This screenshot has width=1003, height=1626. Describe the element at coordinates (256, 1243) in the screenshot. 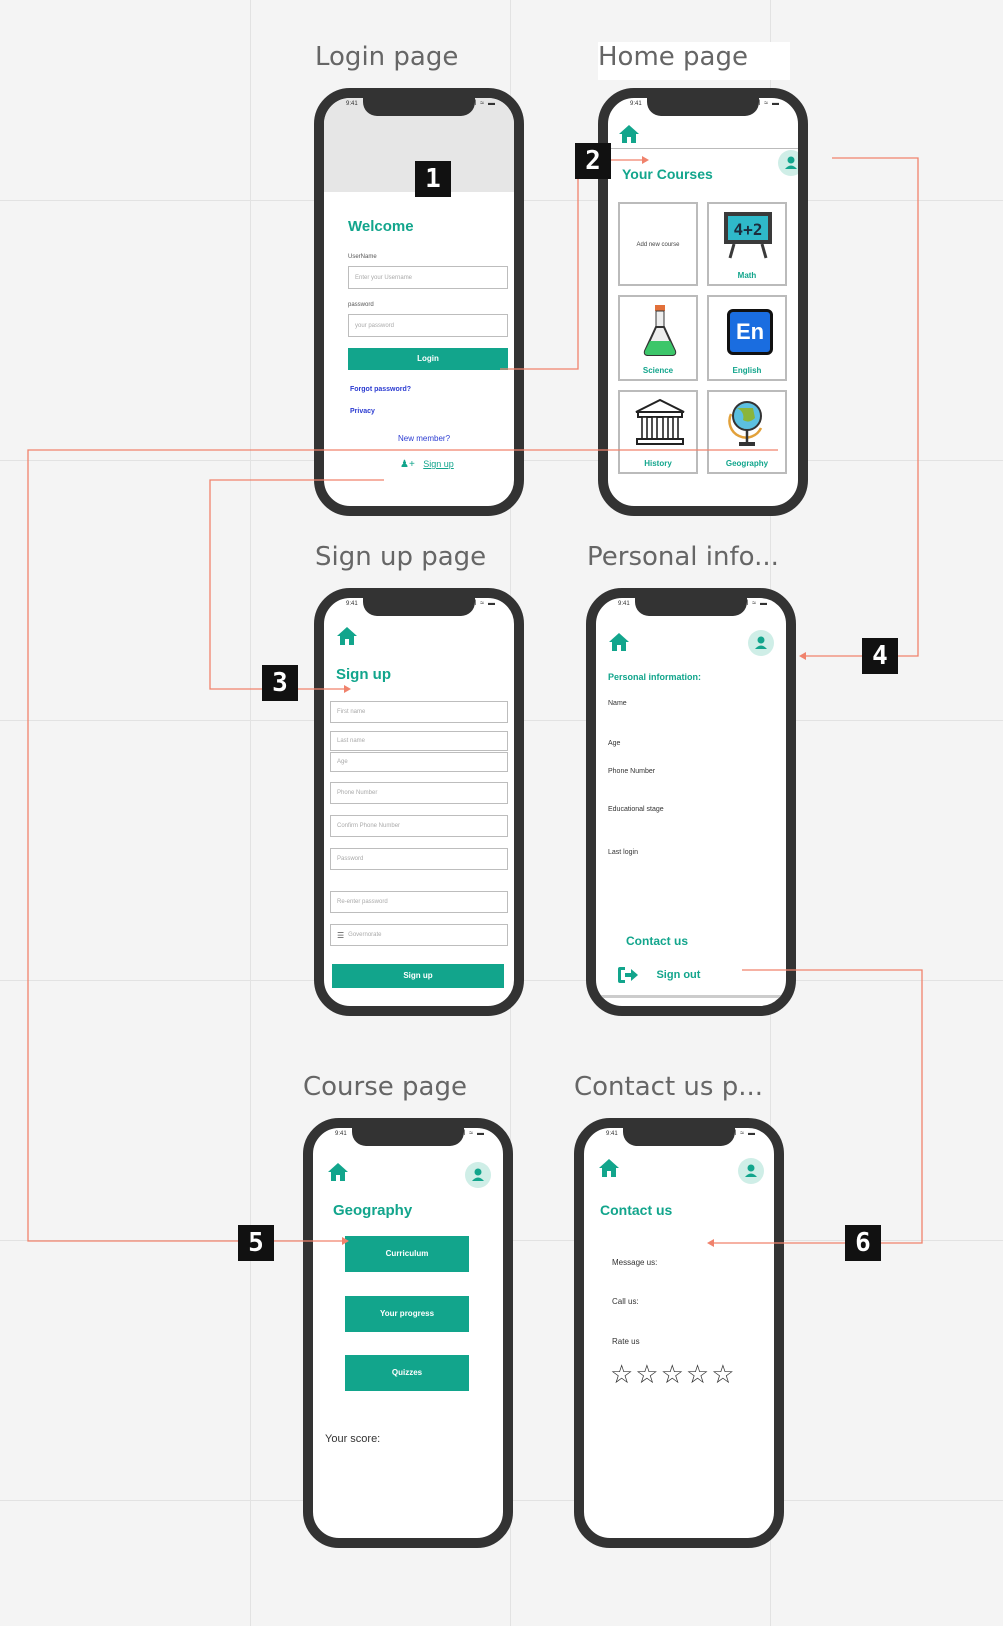

I see `step-badge-5: 5` at that location.